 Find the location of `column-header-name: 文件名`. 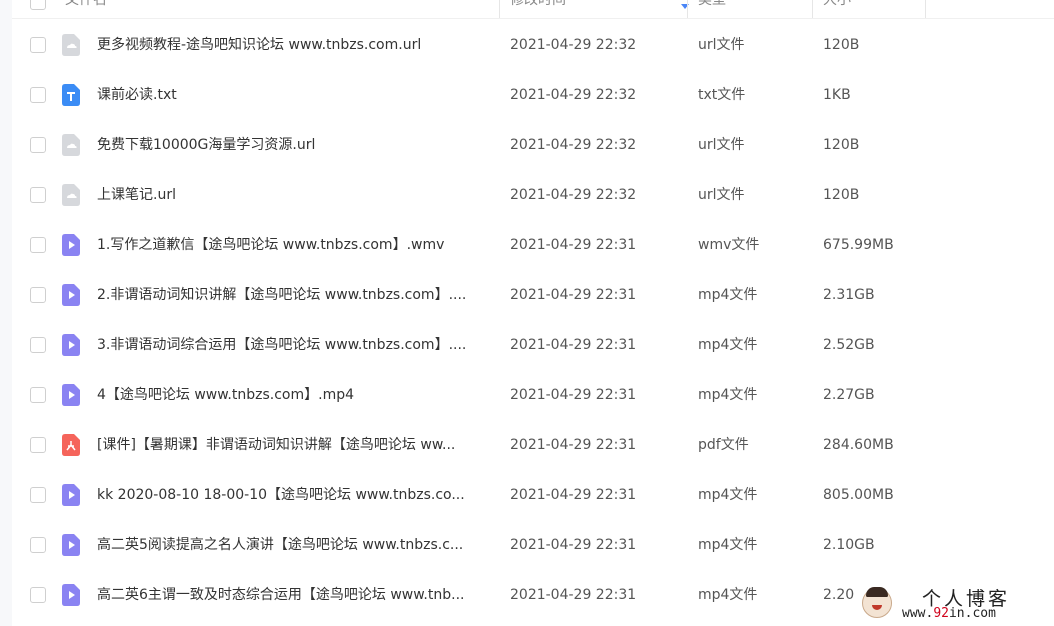

column-header-name: 文件名 is located at coordinates (86, 9).